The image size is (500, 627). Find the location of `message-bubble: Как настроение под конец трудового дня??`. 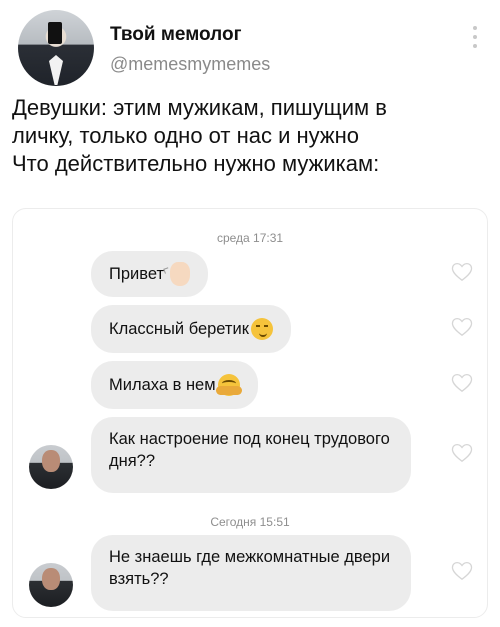

message-bubble: Как настроение под конец трудового дня?? is located at coordinates (251, 455).